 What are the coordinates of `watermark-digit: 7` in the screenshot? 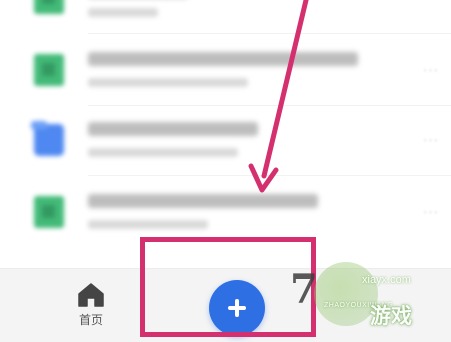 It's located at (304, 289).